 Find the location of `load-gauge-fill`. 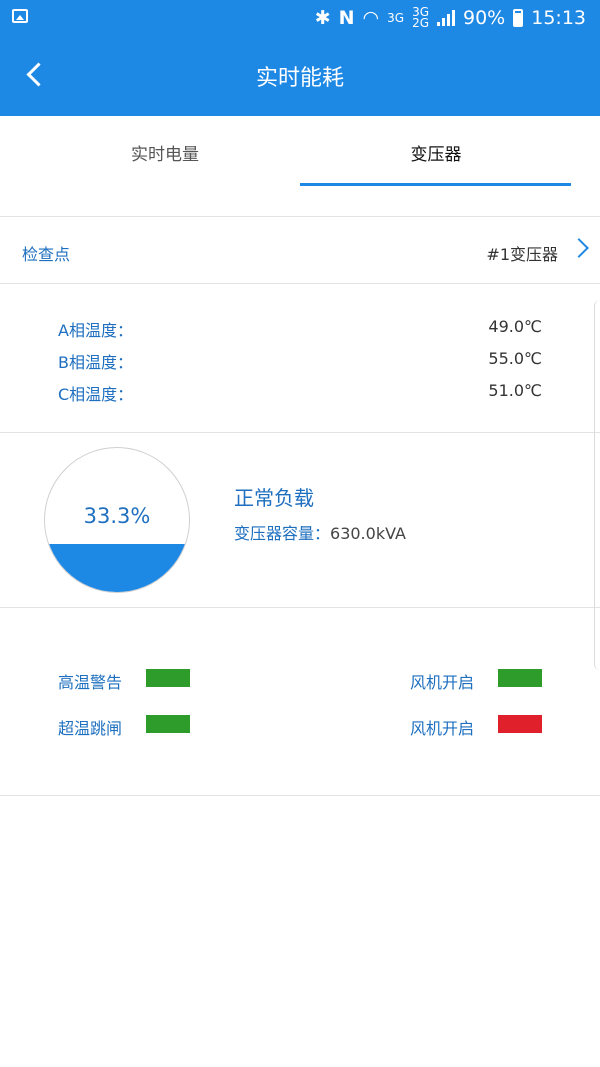

load-gauge-fill is located at coordinates (117, 568).